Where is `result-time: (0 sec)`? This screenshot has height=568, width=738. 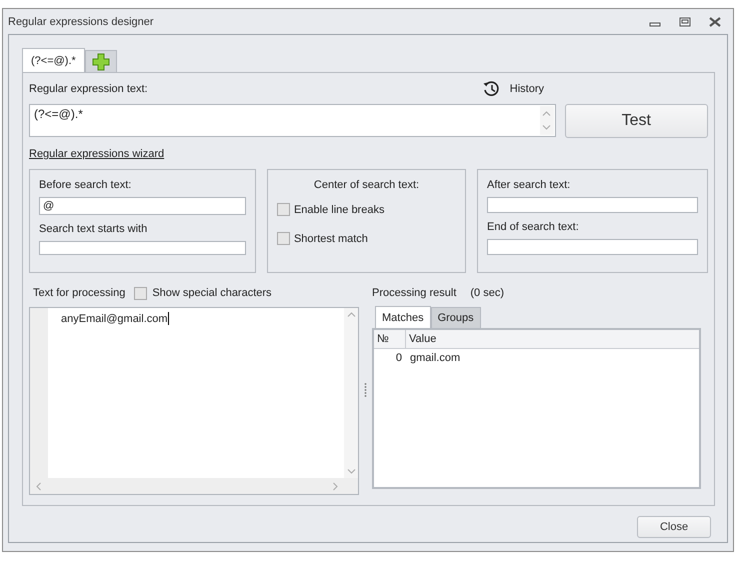
result-time: (0 sec) is located at coordinates (487, 293).